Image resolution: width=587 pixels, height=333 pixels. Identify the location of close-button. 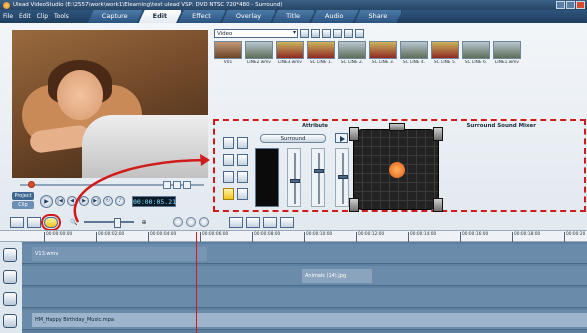
(580, 5).